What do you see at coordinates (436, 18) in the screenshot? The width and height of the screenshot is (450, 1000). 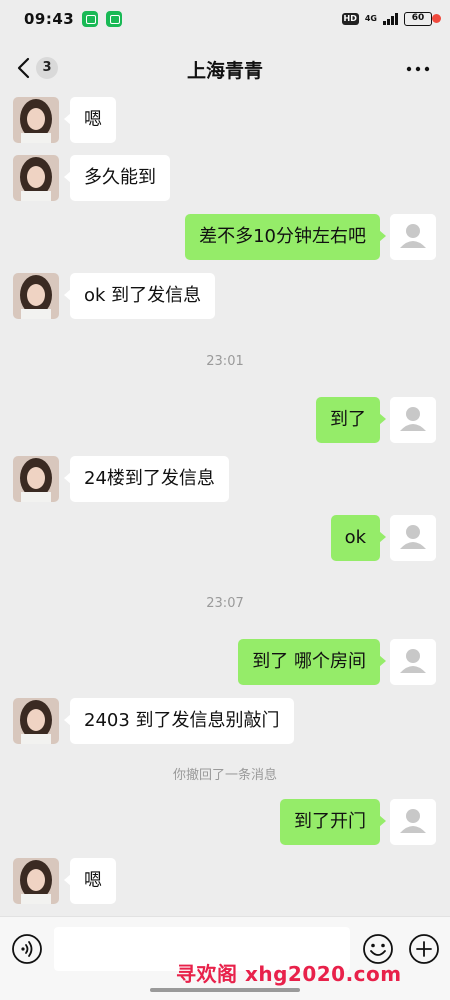 I see `notification-dot` at bounding box center [436, 18].